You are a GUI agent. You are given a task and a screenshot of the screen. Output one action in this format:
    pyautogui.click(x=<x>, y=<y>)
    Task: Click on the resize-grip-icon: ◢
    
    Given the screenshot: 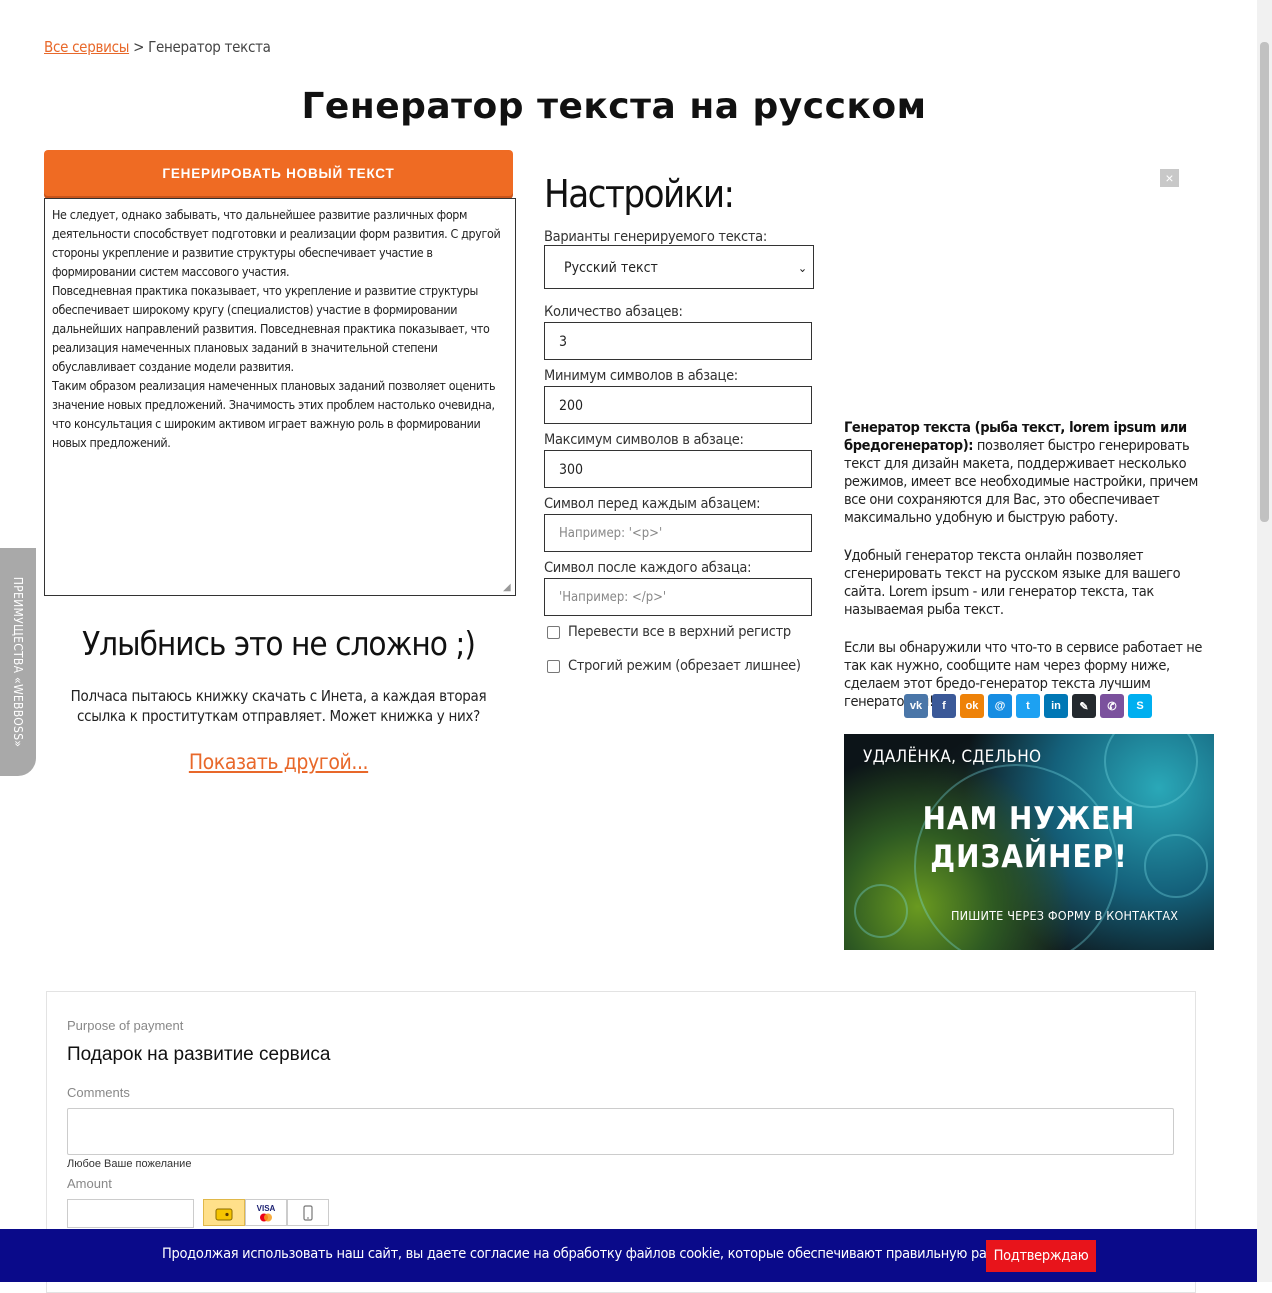 What is the action you would take?
    pyautogui.click(x=508, y=588)
    